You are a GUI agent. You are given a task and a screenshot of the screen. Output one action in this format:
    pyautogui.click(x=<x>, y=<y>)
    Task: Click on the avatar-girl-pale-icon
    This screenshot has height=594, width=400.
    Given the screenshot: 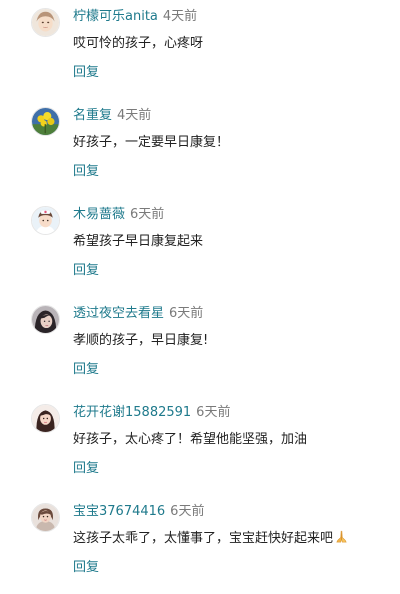 What is the action you would take?
    pyautogui.click(x=45, y=22)
    